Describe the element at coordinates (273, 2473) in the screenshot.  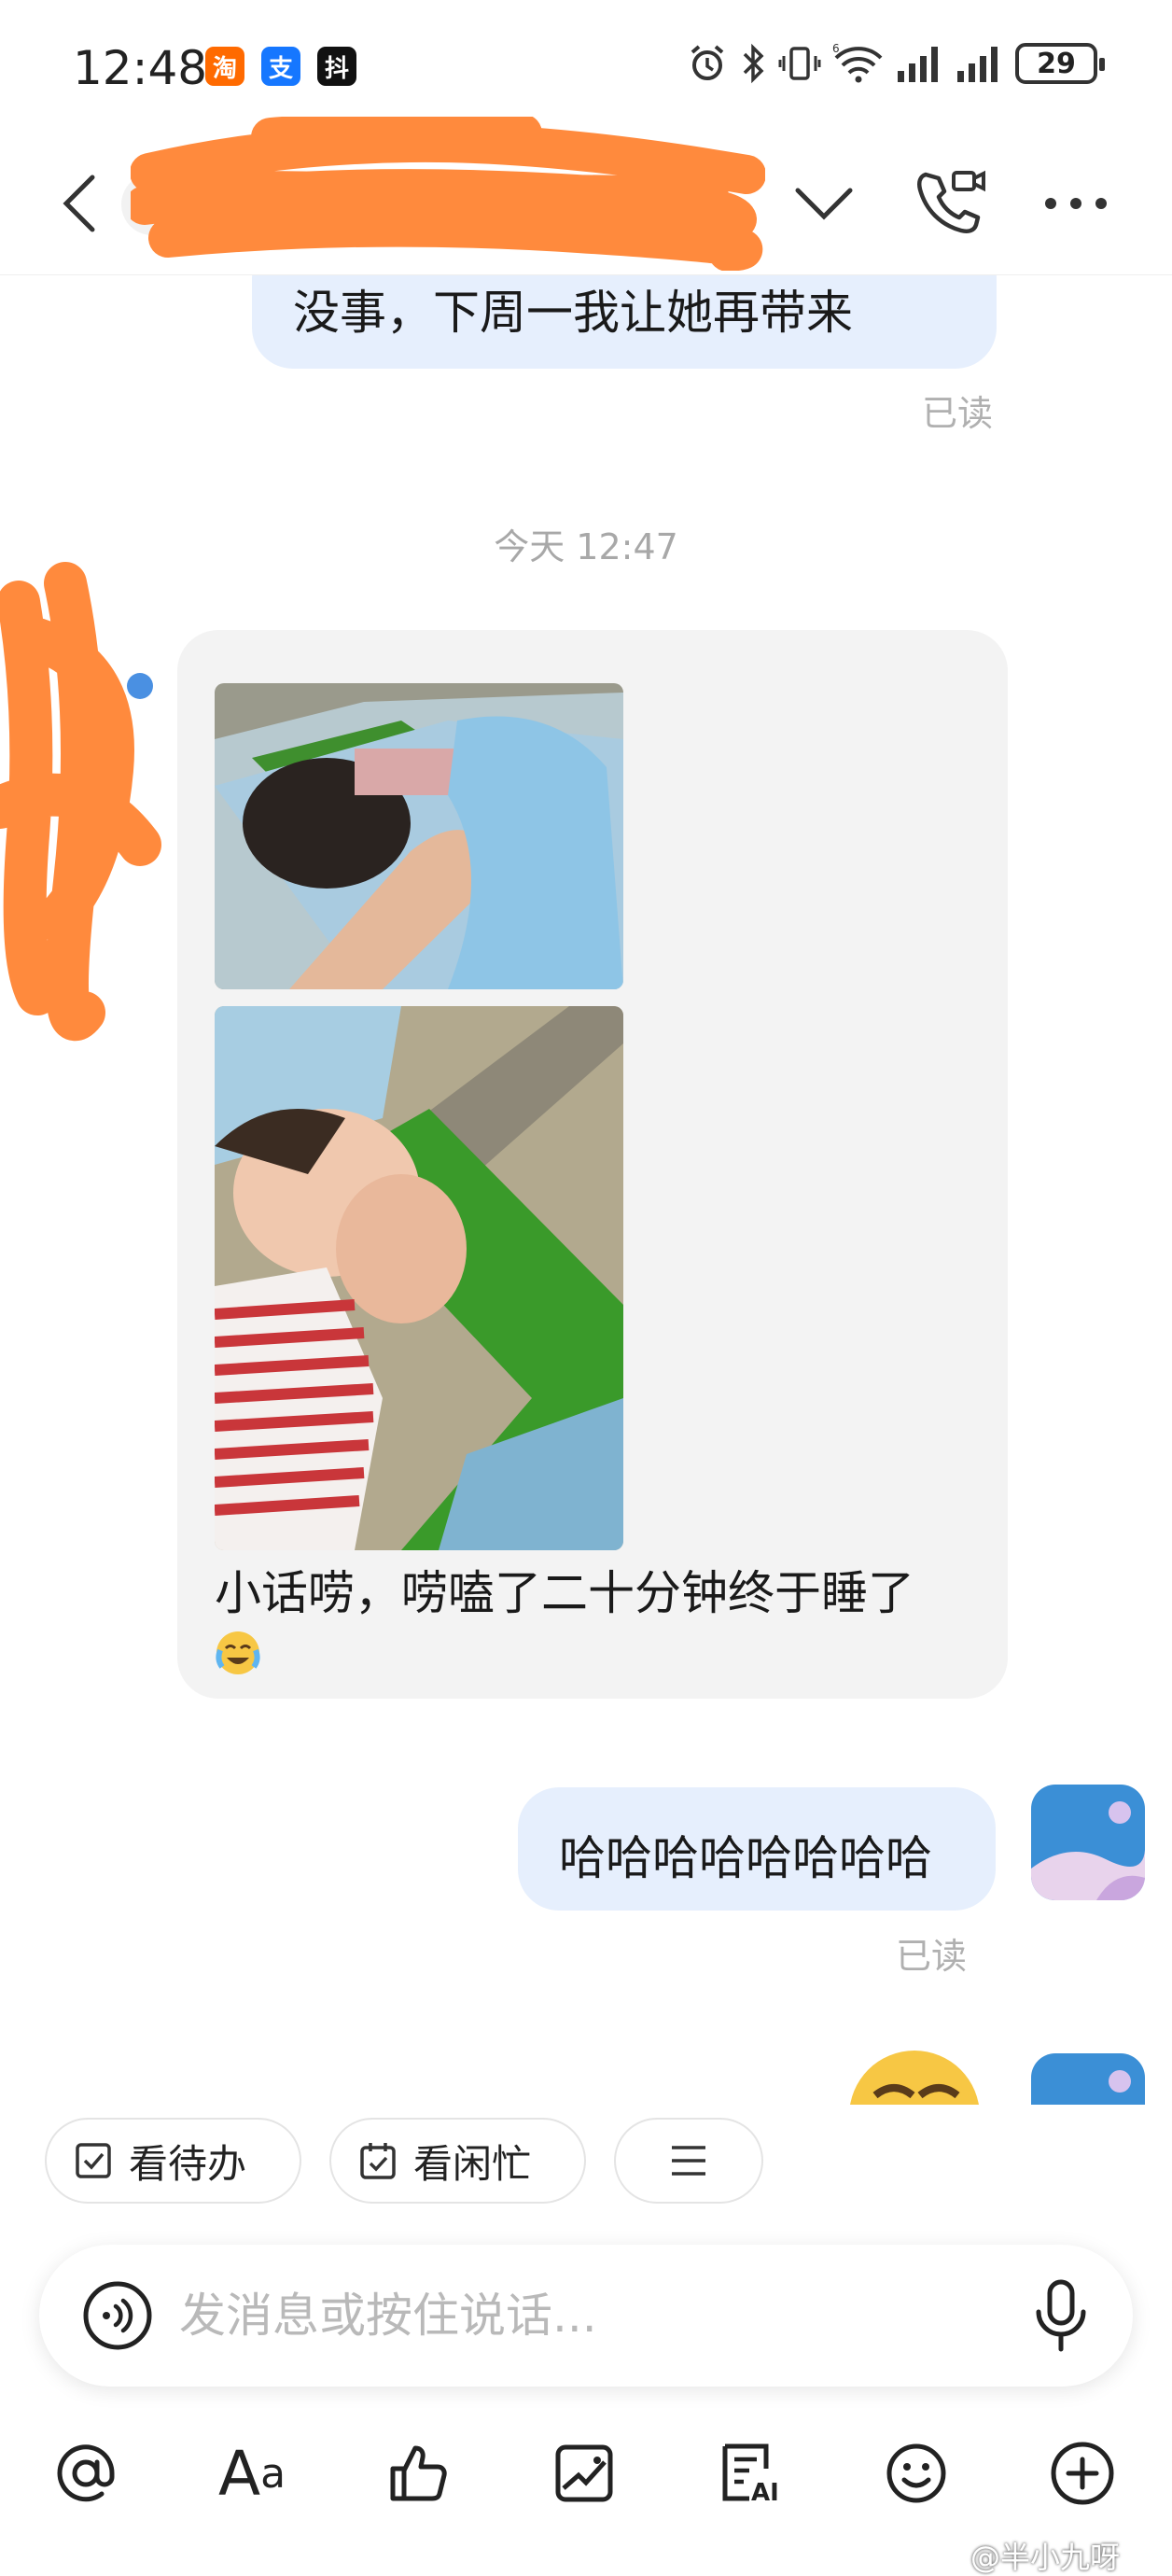
I see `text-format-icon-small: a` at that location.